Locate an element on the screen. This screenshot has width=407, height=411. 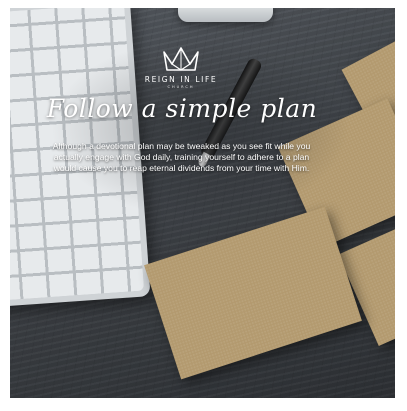
headline: Follow a simple plan is located at coordinates (182, 108).